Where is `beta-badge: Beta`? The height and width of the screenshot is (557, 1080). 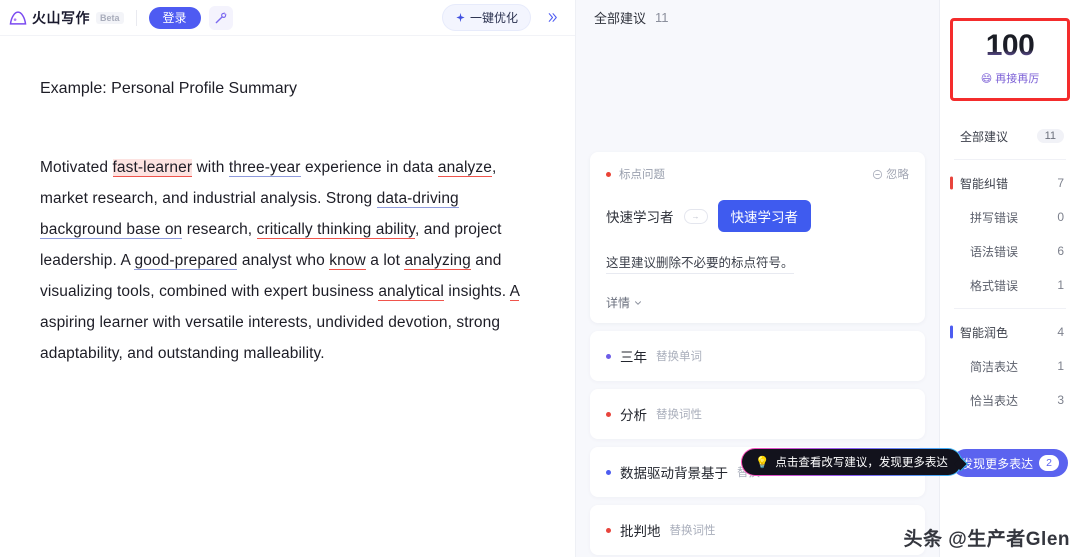 beta-badge: Beta is located at coordinates (110, 17).